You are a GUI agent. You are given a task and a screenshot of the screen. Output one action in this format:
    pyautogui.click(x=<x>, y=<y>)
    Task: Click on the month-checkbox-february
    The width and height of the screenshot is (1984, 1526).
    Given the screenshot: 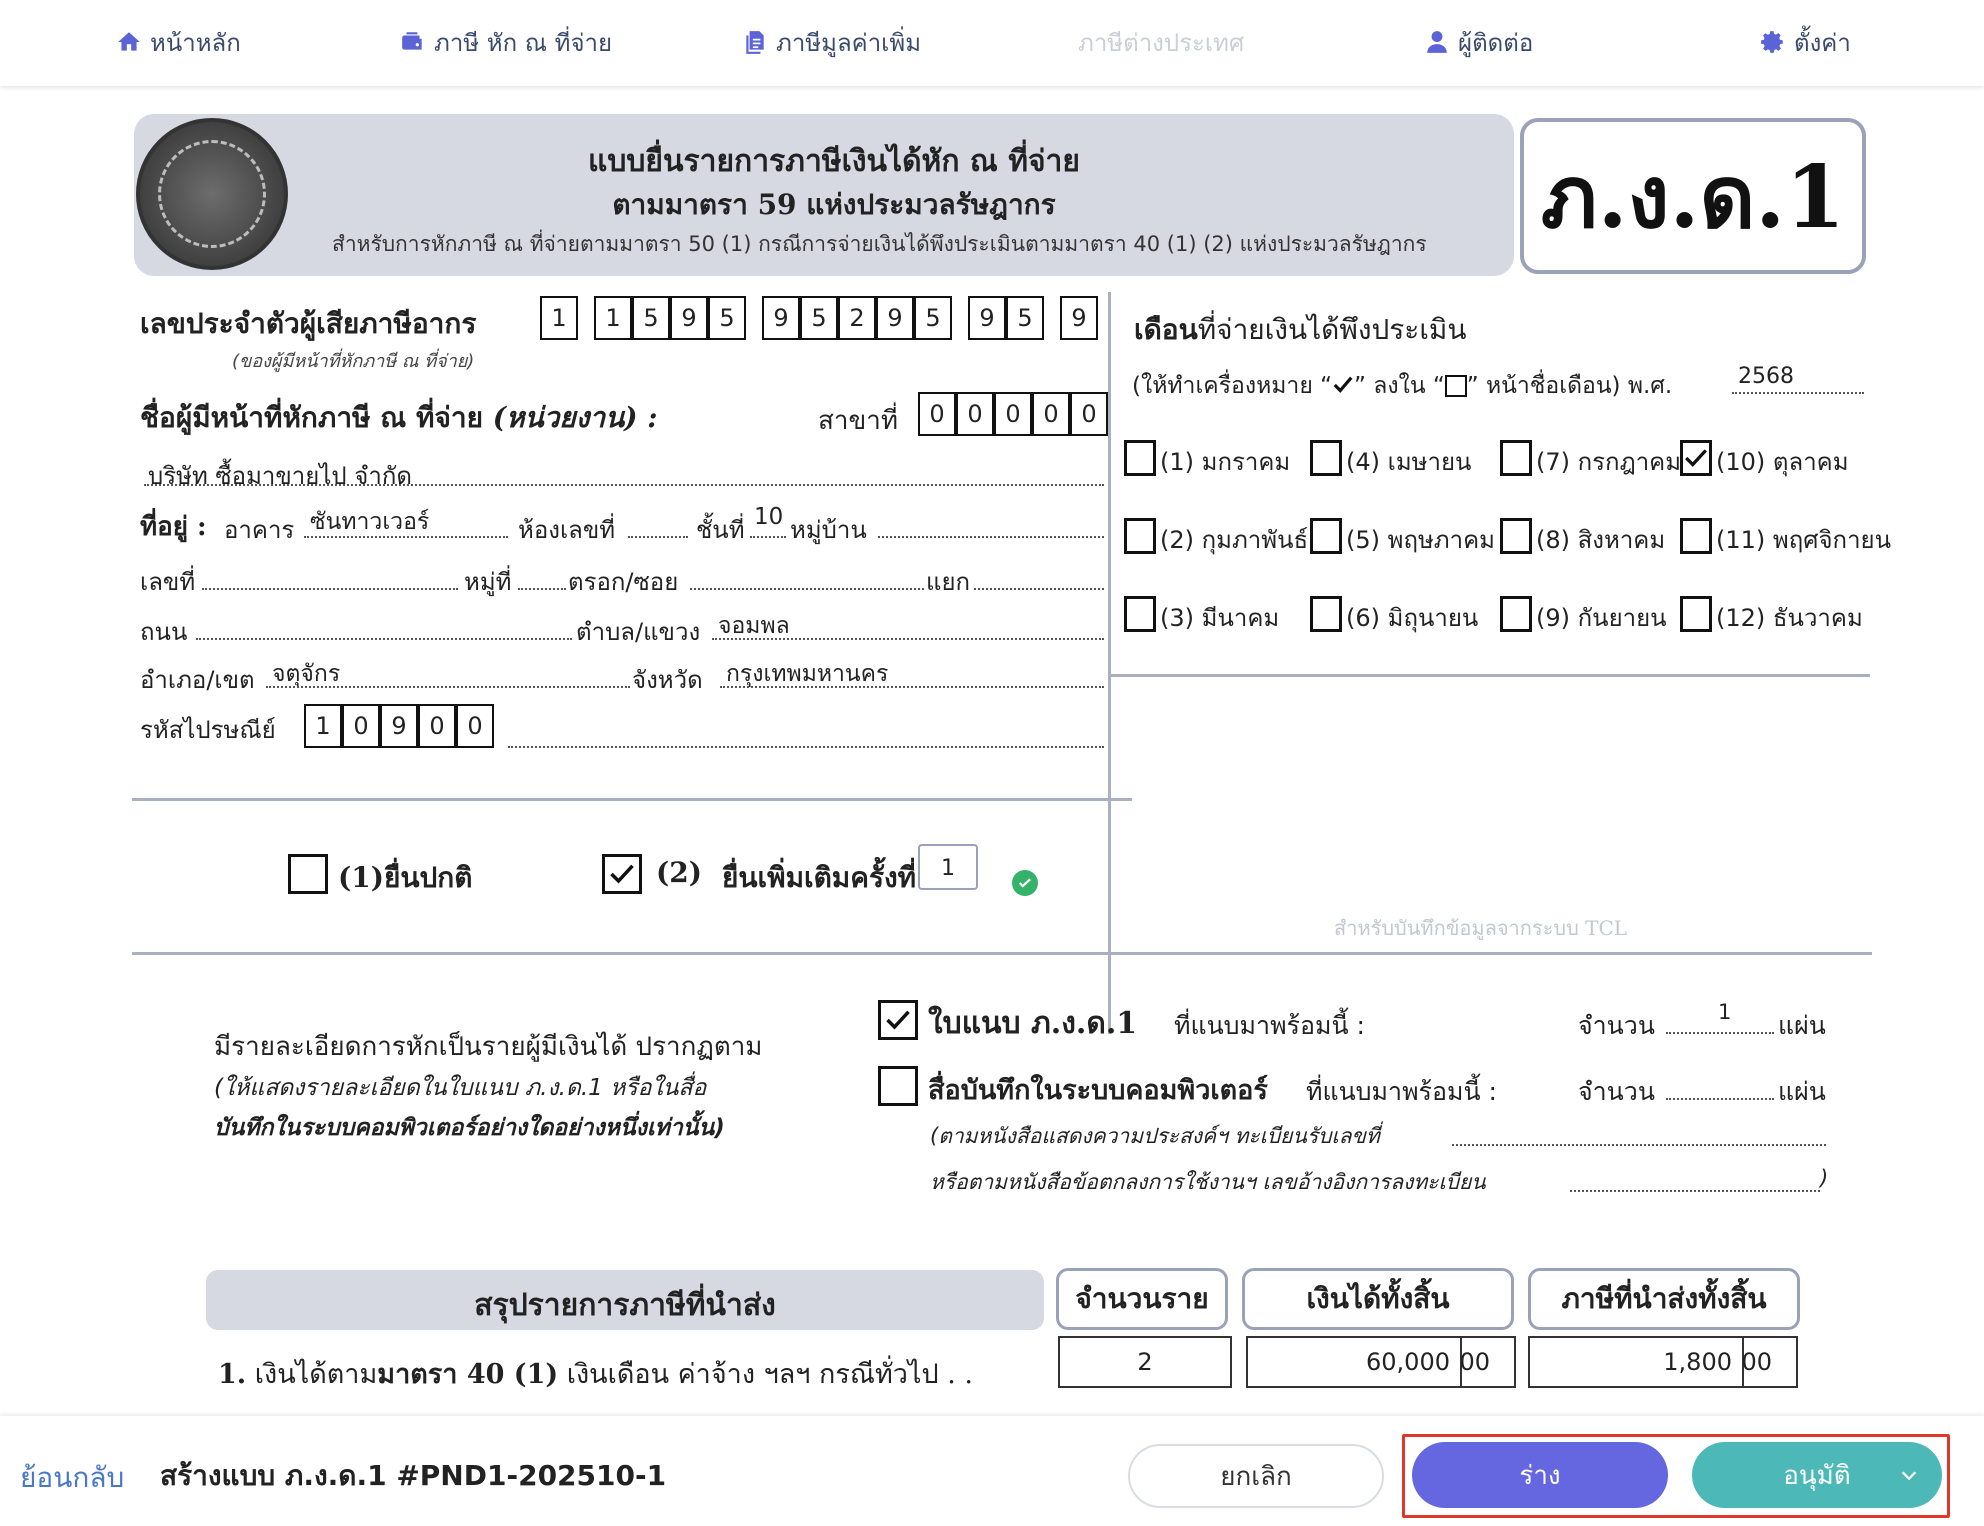 What is the action you would take?
    pyautogui.click(x=1140, y=536)
    